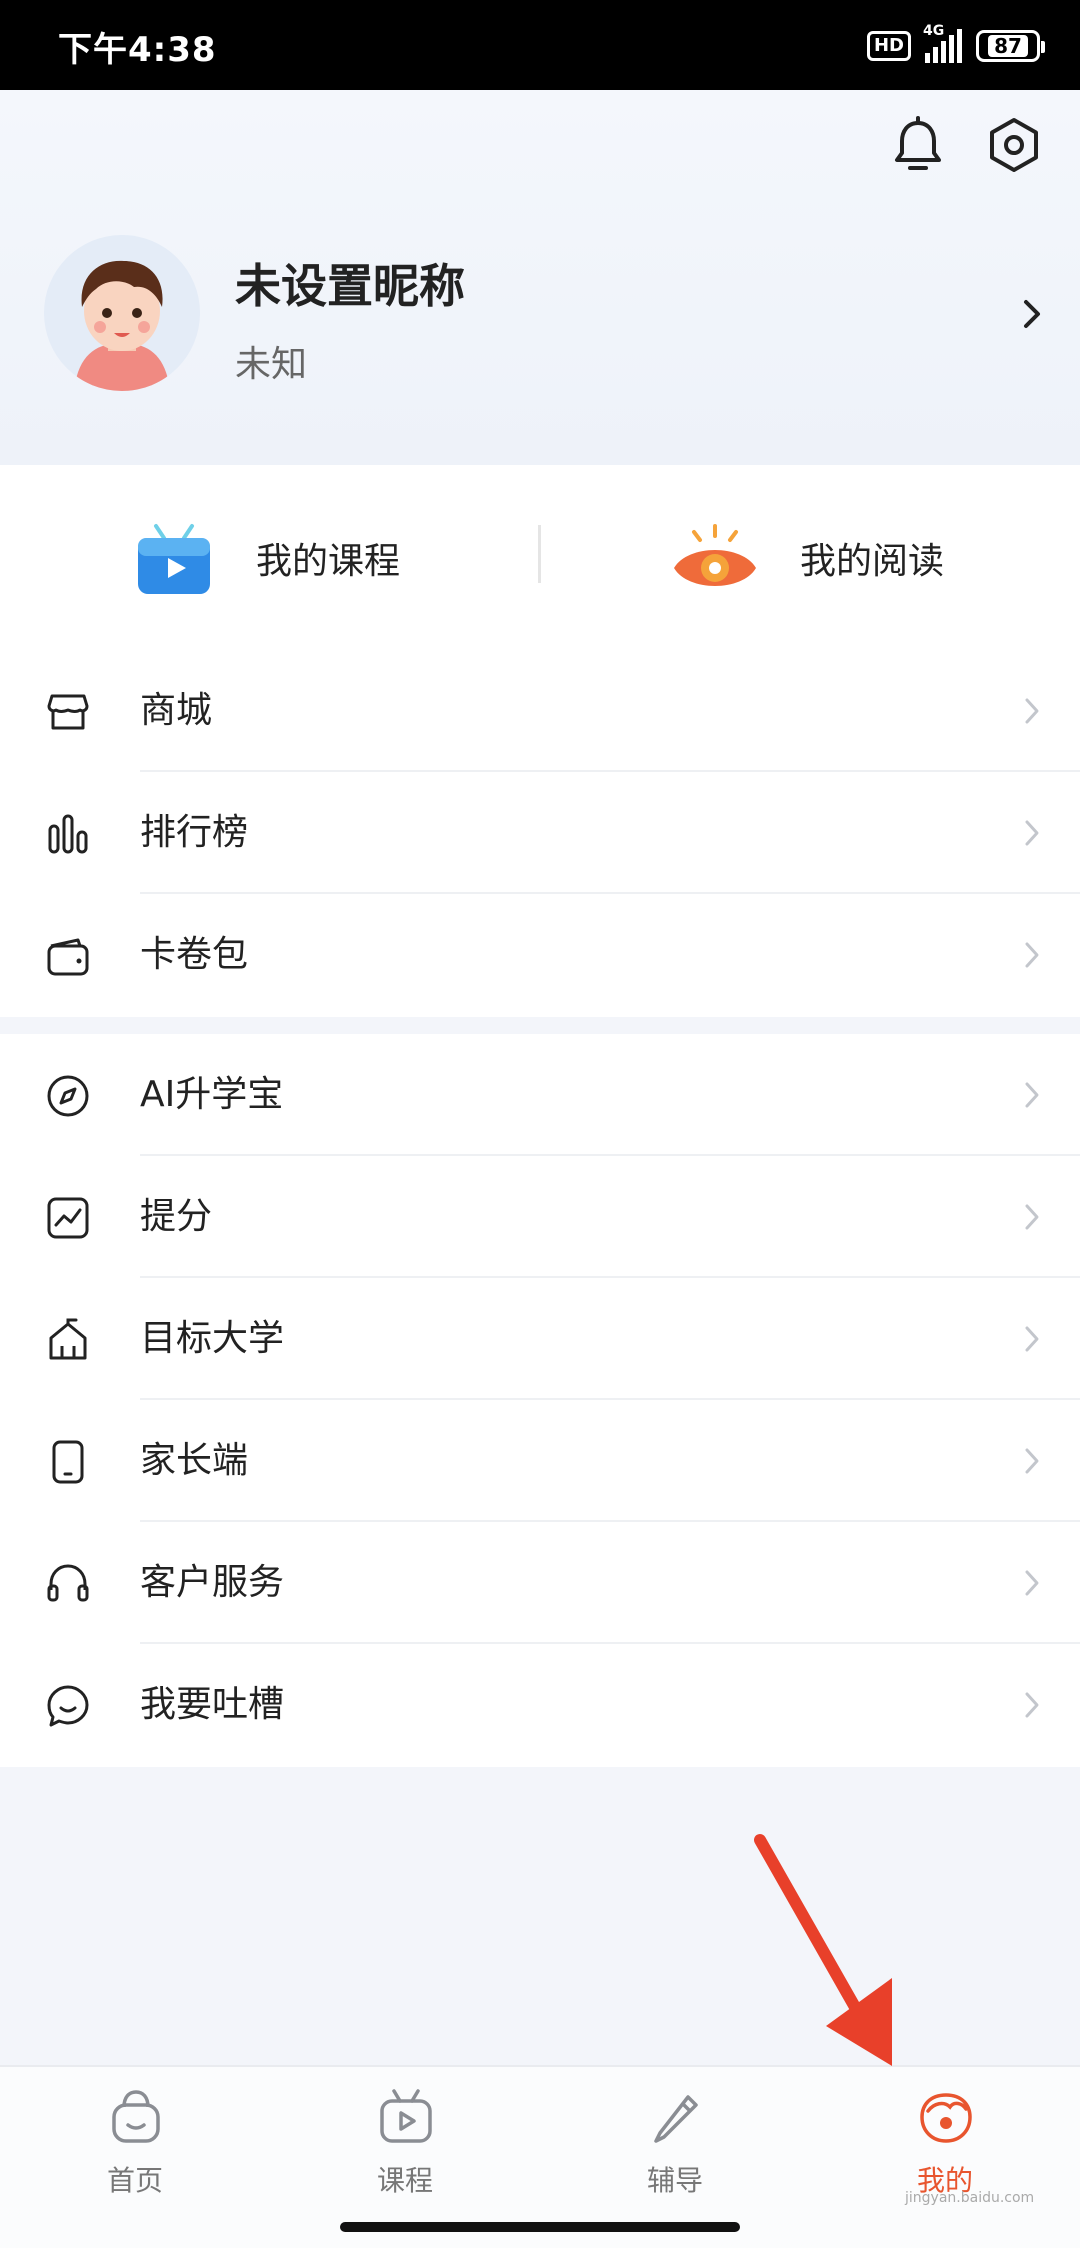 The image size is (1080, 2248). I want to click on menu-item-label: 客户服务, so click(212, 1582).